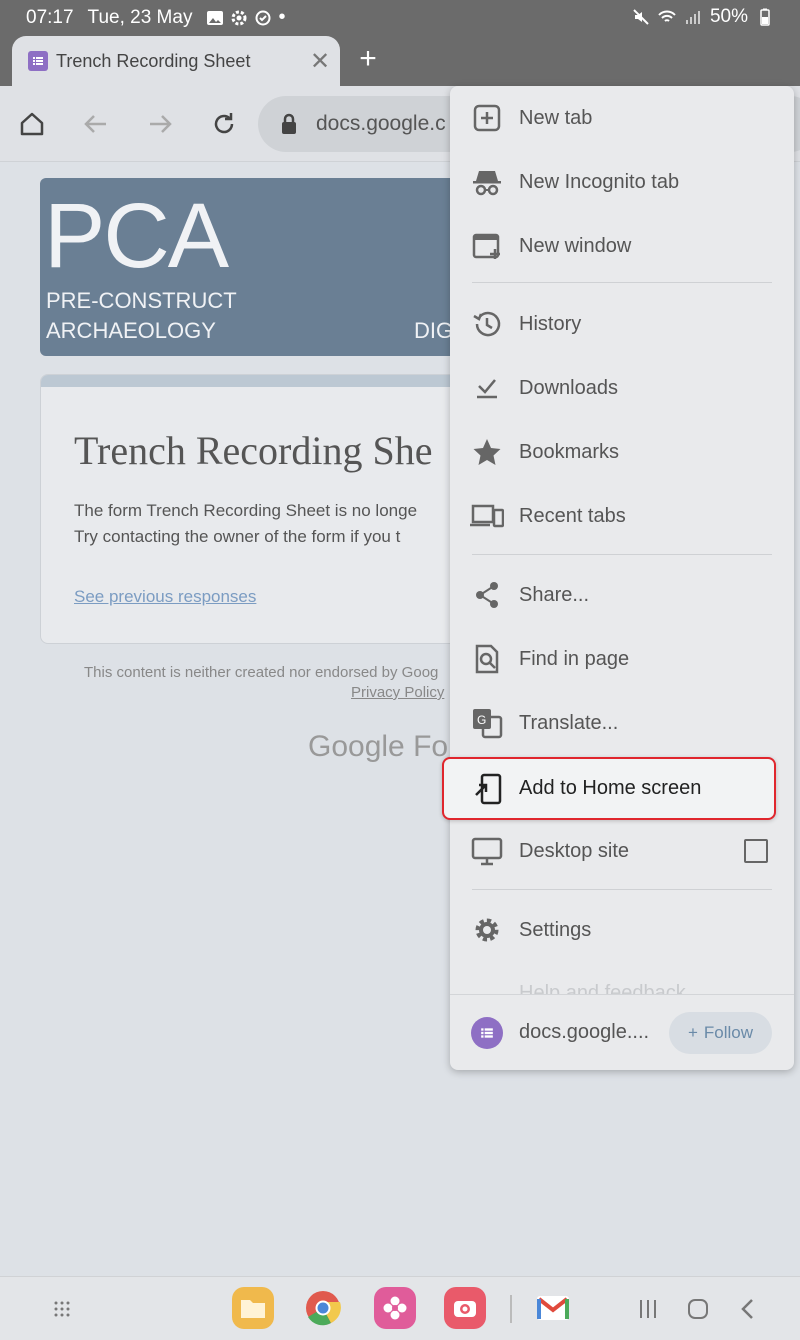 Image resolution: width=800 pixels, height=1340 pixels. Describe the element at coordinates (599, 181) in the screenshot. I see `menu-label: New Incognito tab` at that location.